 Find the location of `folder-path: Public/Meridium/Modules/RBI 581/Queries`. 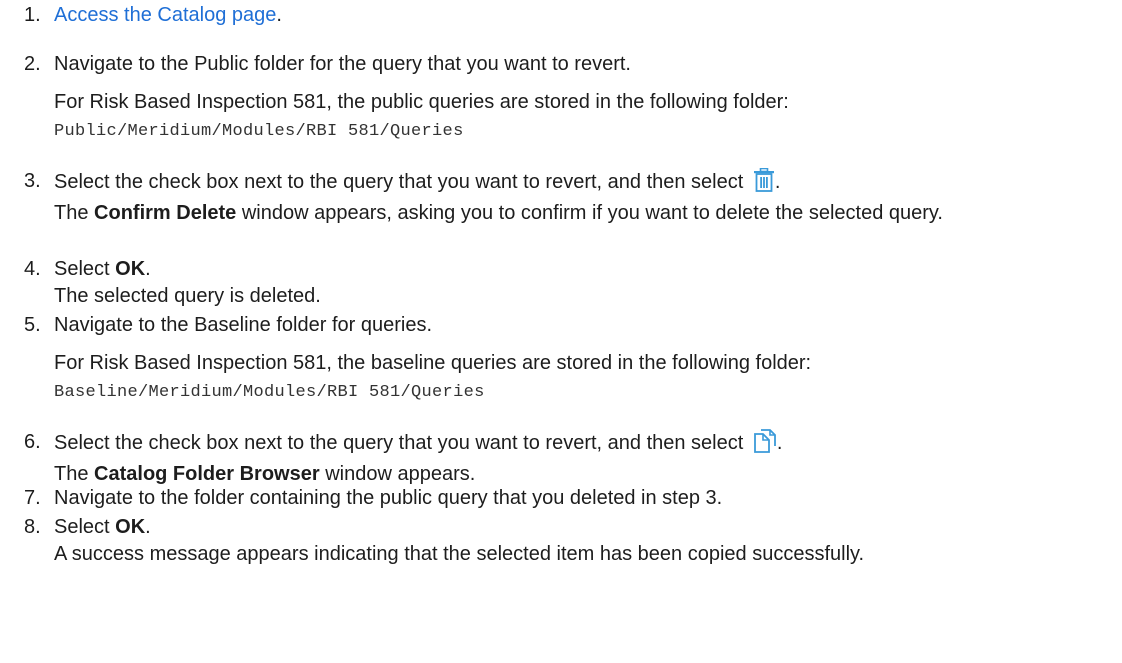

folder-path: Public/Meridium/Modules/RBI 581/Queries is located at coordinates (259, 131).